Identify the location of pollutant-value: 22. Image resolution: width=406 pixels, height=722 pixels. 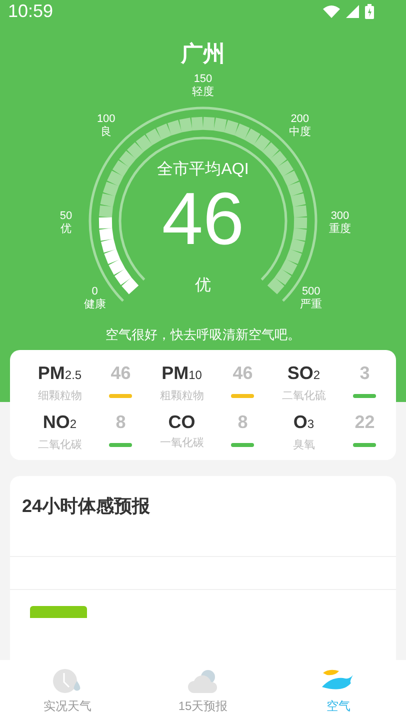
(364, 422).